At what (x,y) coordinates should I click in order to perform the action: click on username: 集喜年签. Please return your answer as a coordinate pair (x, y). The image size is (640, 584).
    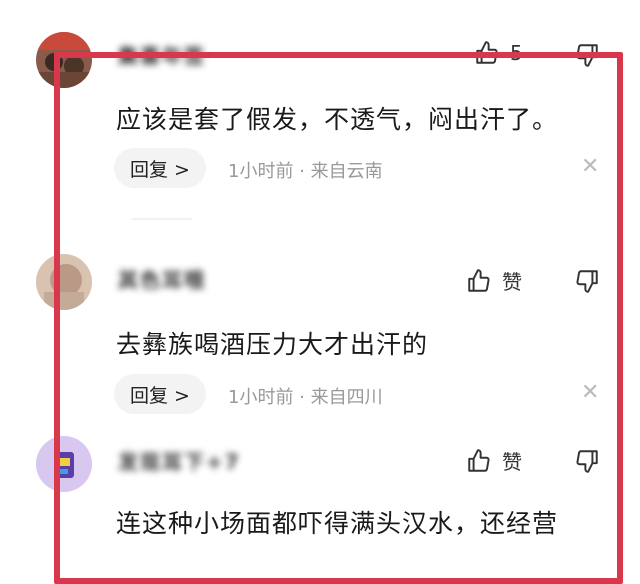
    Looking at the image, I should click on (162, 54).